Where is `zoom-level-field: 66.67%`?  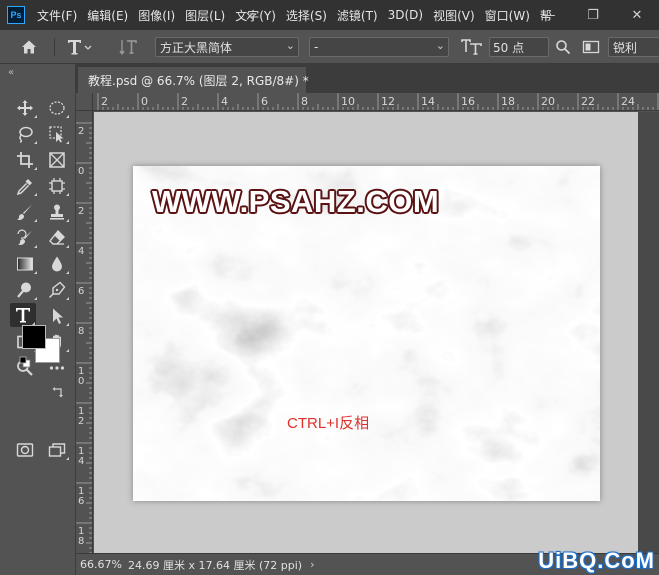 zoom-level-field: 66.67% is located at coordinates (101, 564).